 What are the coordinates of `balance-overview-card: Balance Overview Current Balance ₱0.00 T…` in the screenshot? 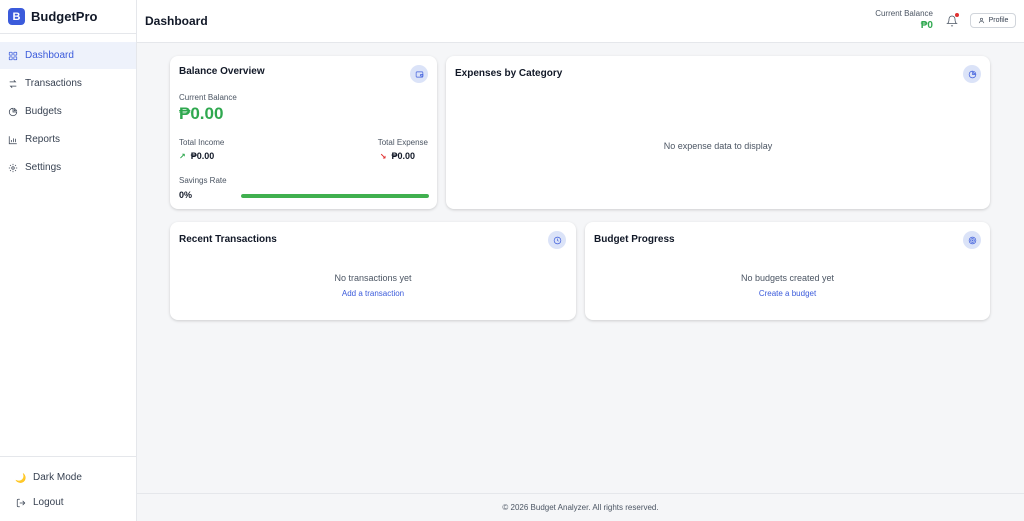 It's located at (303, 132).